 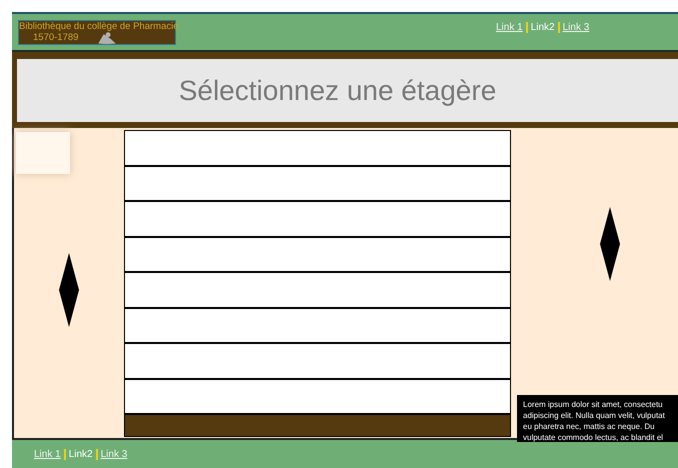 I want to click on banner-title: Sélectionnez une étagère, so click(x=337, y=90).